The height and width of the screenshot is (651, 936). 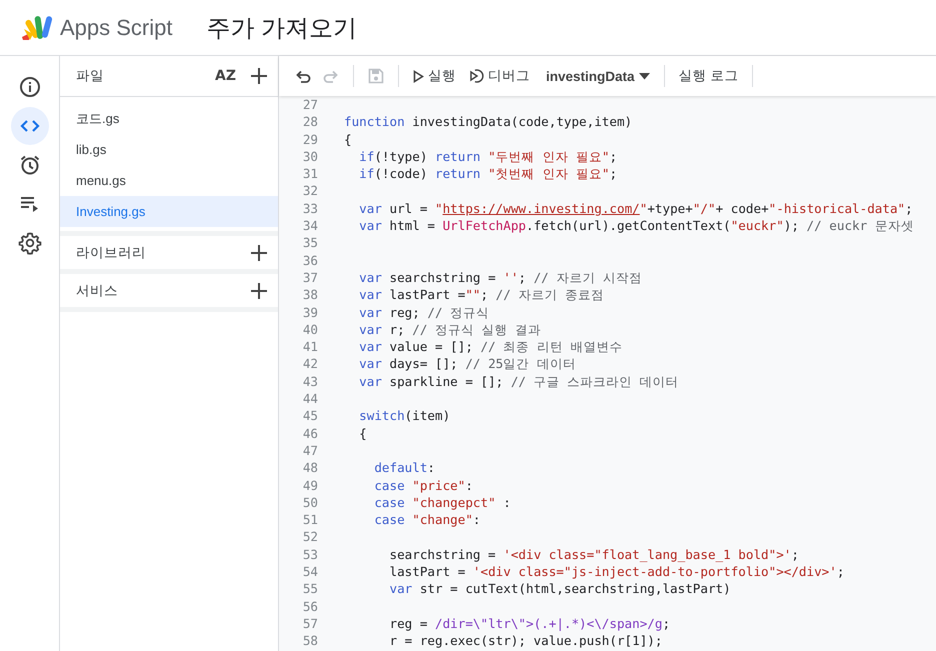 What do you see at coordinates (310, 433) in the screenshot?
I see `line-number: 46` at bounding box center [310, 433].